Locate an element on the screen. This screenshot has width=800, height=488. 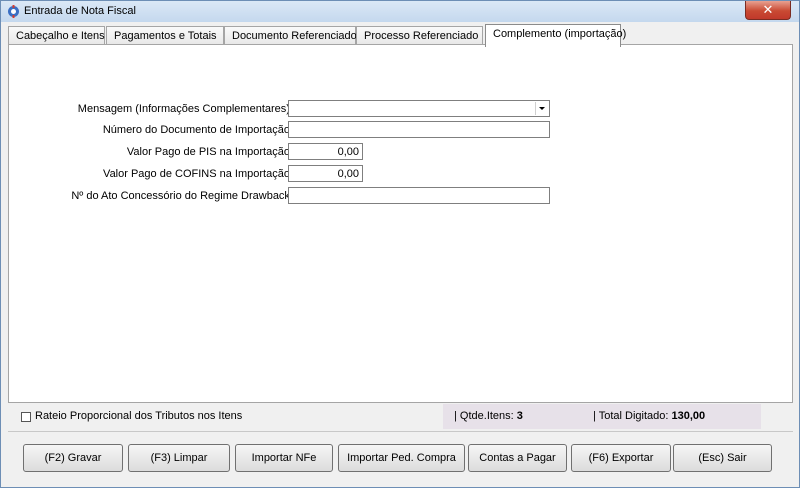
cofins-input: 0,00 is located at coordinates (325, 173).